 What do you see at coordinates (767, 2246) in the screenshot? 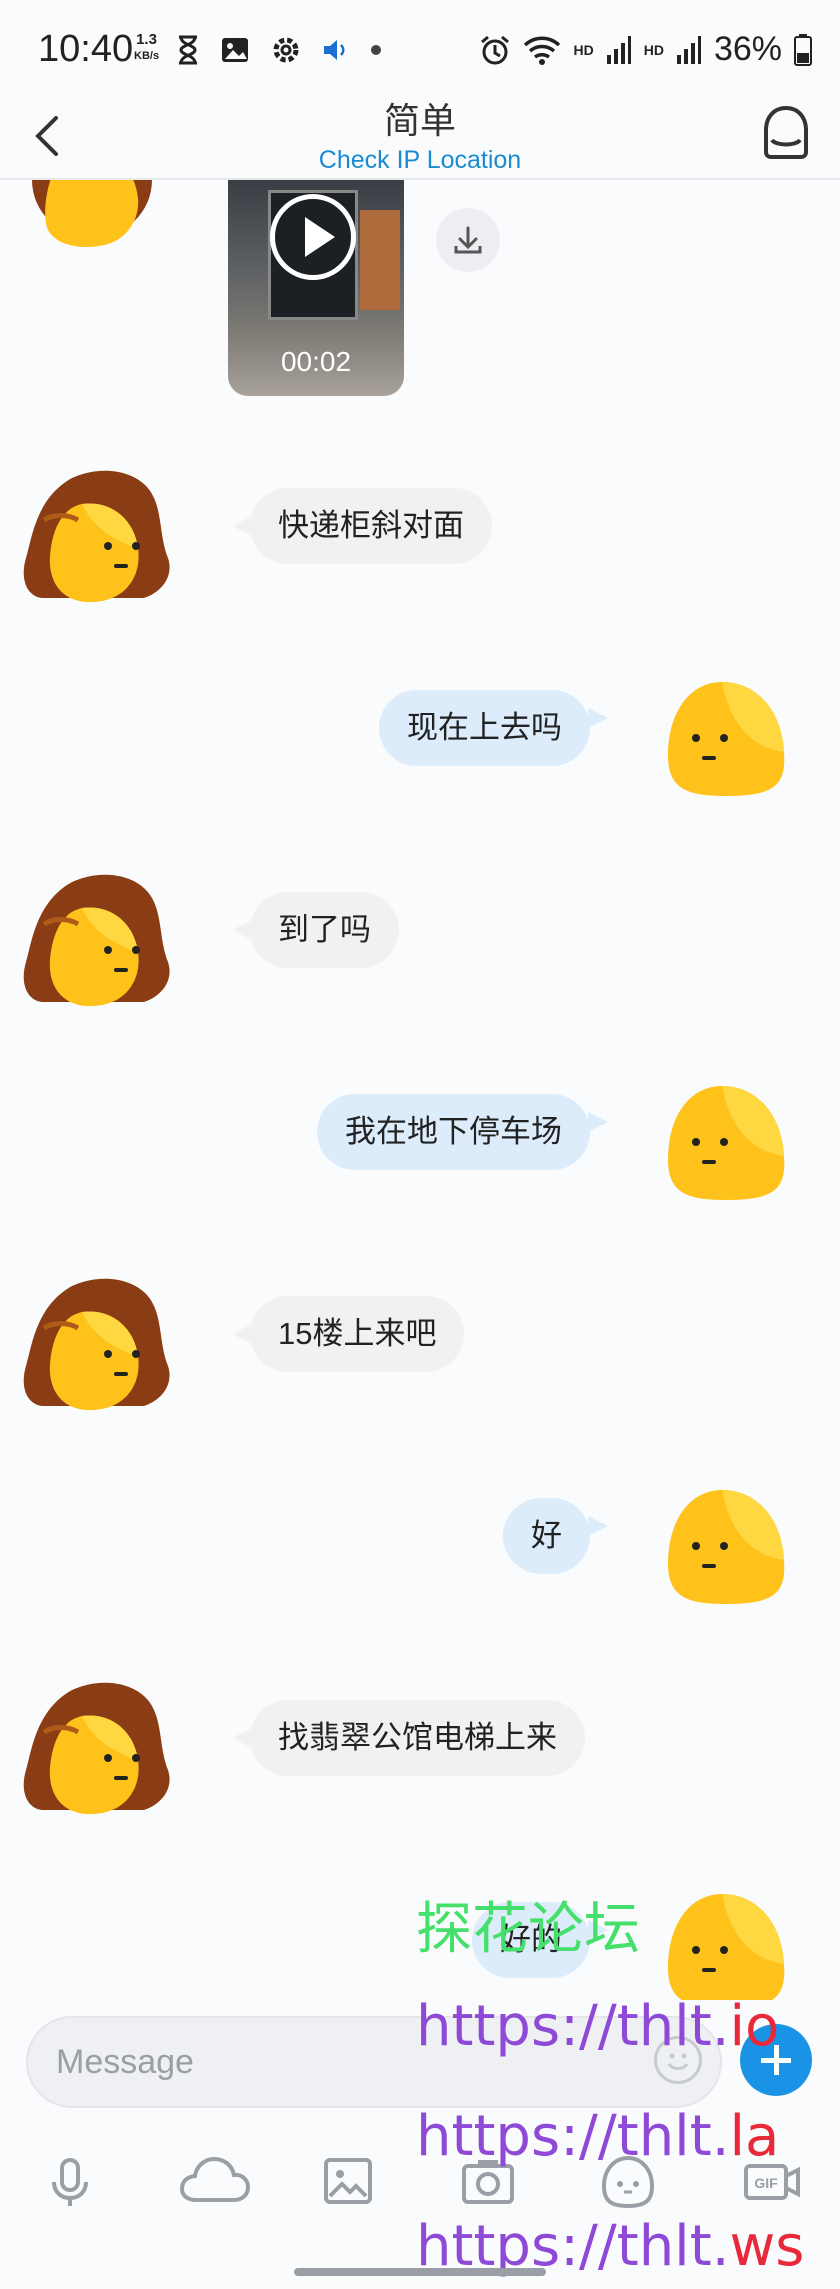
I see `watermark-url-3-suffix: ws` at bounding box center [767, 2246].